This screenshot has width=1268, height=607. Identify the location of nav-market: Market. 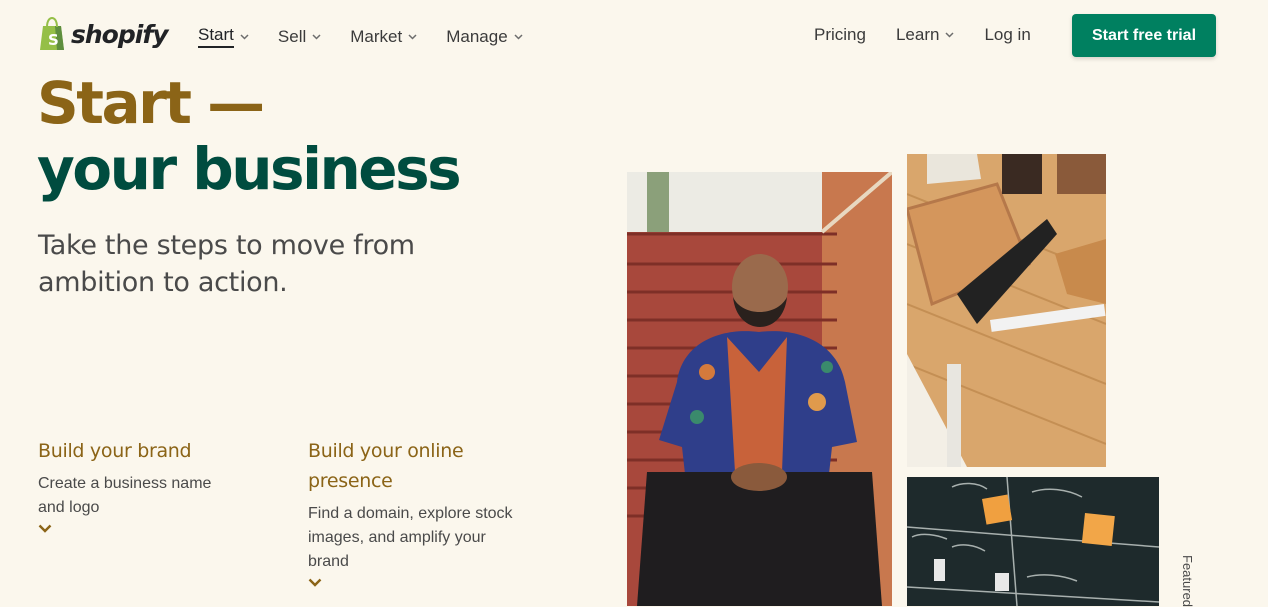
(383, 36).